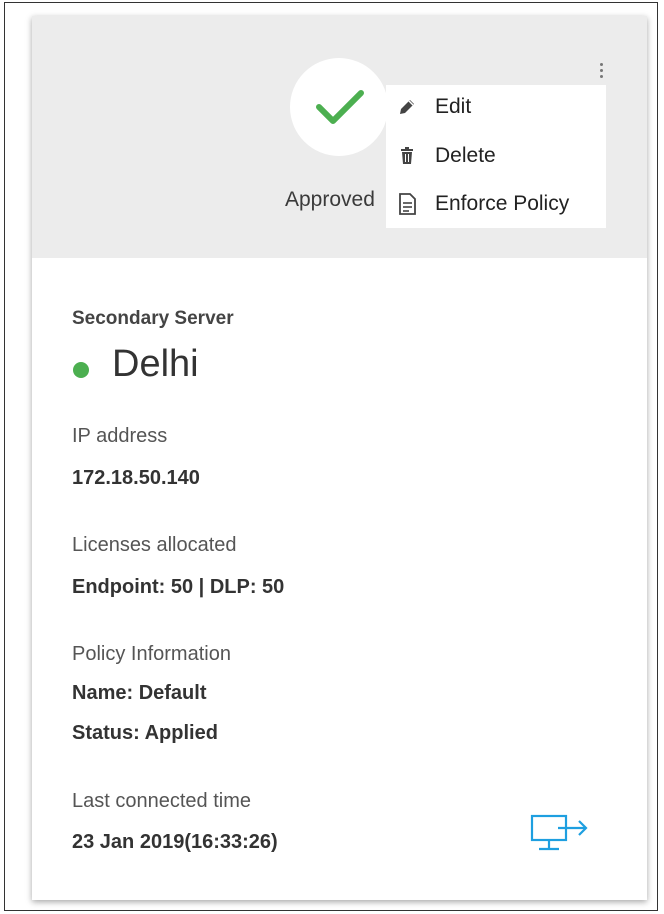 This screenshot has height=914, width=664. What do you see at coordinates (496, 107) in the screenshot?
I see `menu-item-edit: Edit` at bounding box center [496, 107].